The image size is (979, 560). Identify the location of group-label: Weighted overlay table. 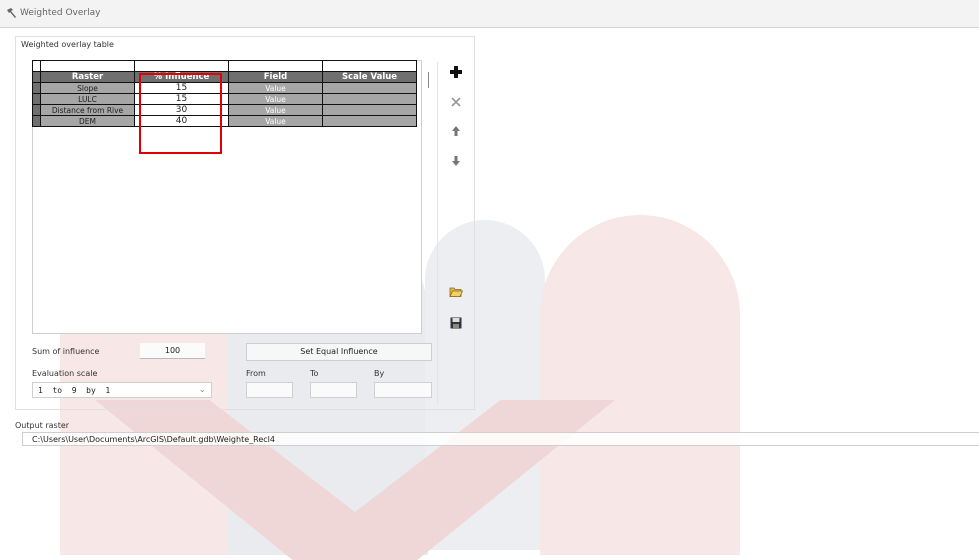
(67, 44).